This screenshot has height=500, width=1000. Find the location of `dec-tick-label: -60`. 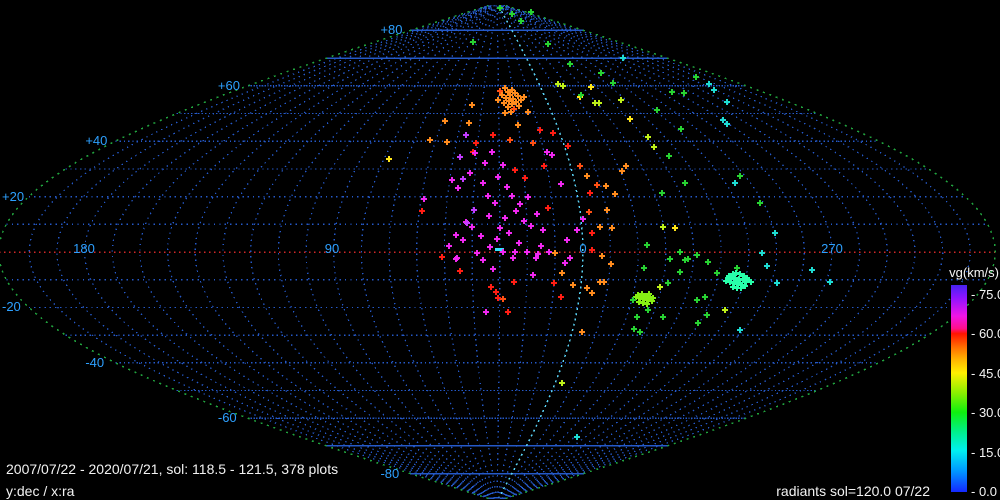

dec-tick-label: -60 is located at coordinates (227, 417).